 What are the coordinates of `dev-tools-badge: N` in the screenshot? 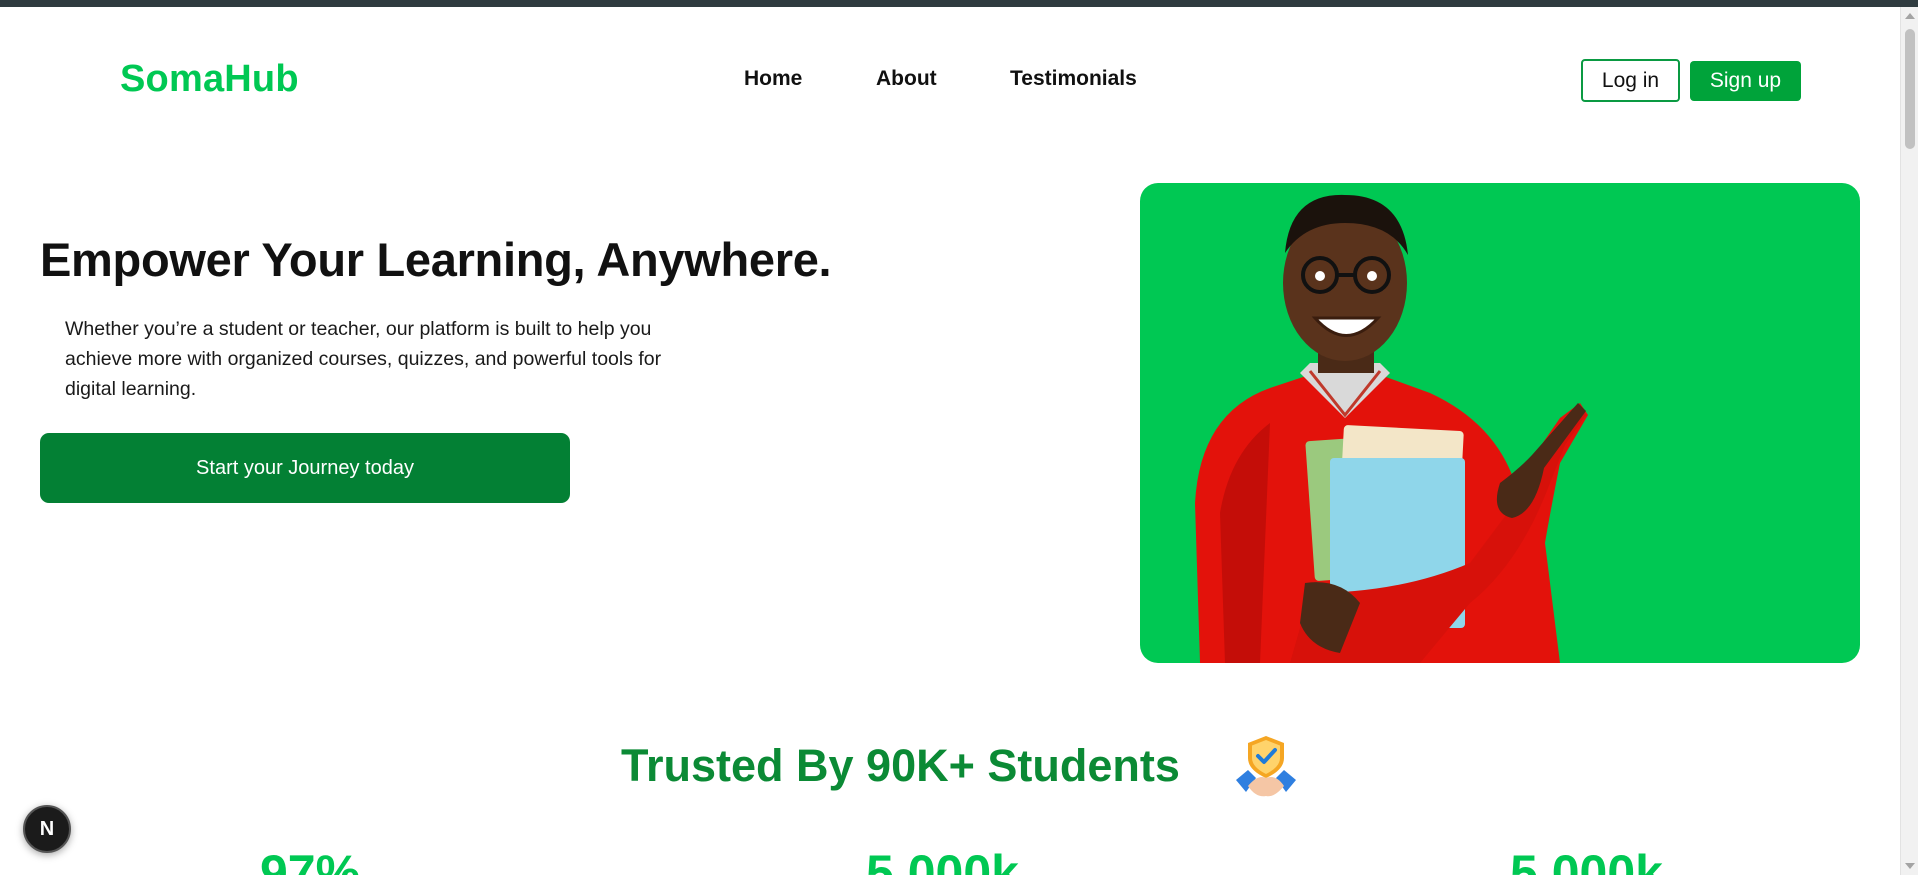 It's located at (47, 829).